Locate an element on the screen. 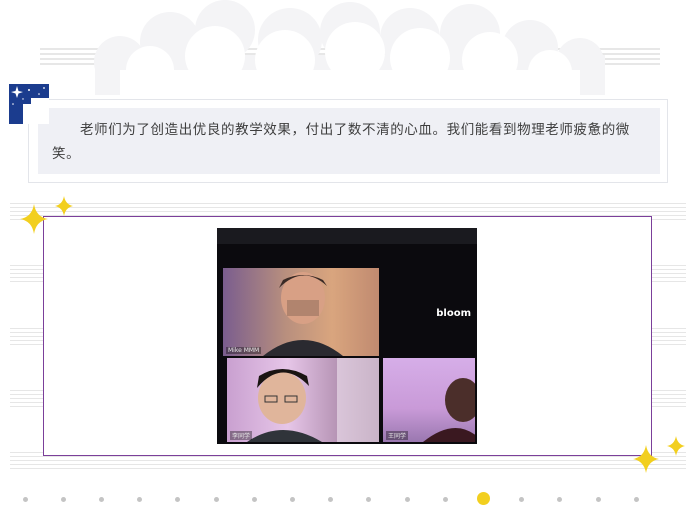 Image resolution: width=690 pixels, height=514 pixels. call-window-bar is located at coordinates (347, 236).